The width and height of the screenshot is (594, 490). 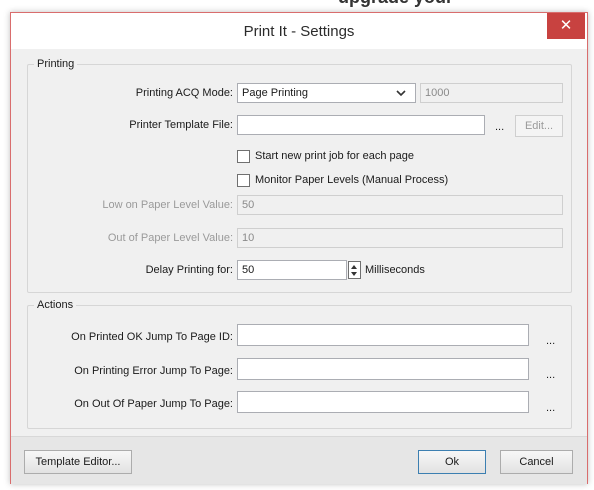 I want to click on acq-mode-label: Printing ACQ Mode:, so click(x=184, y=93).